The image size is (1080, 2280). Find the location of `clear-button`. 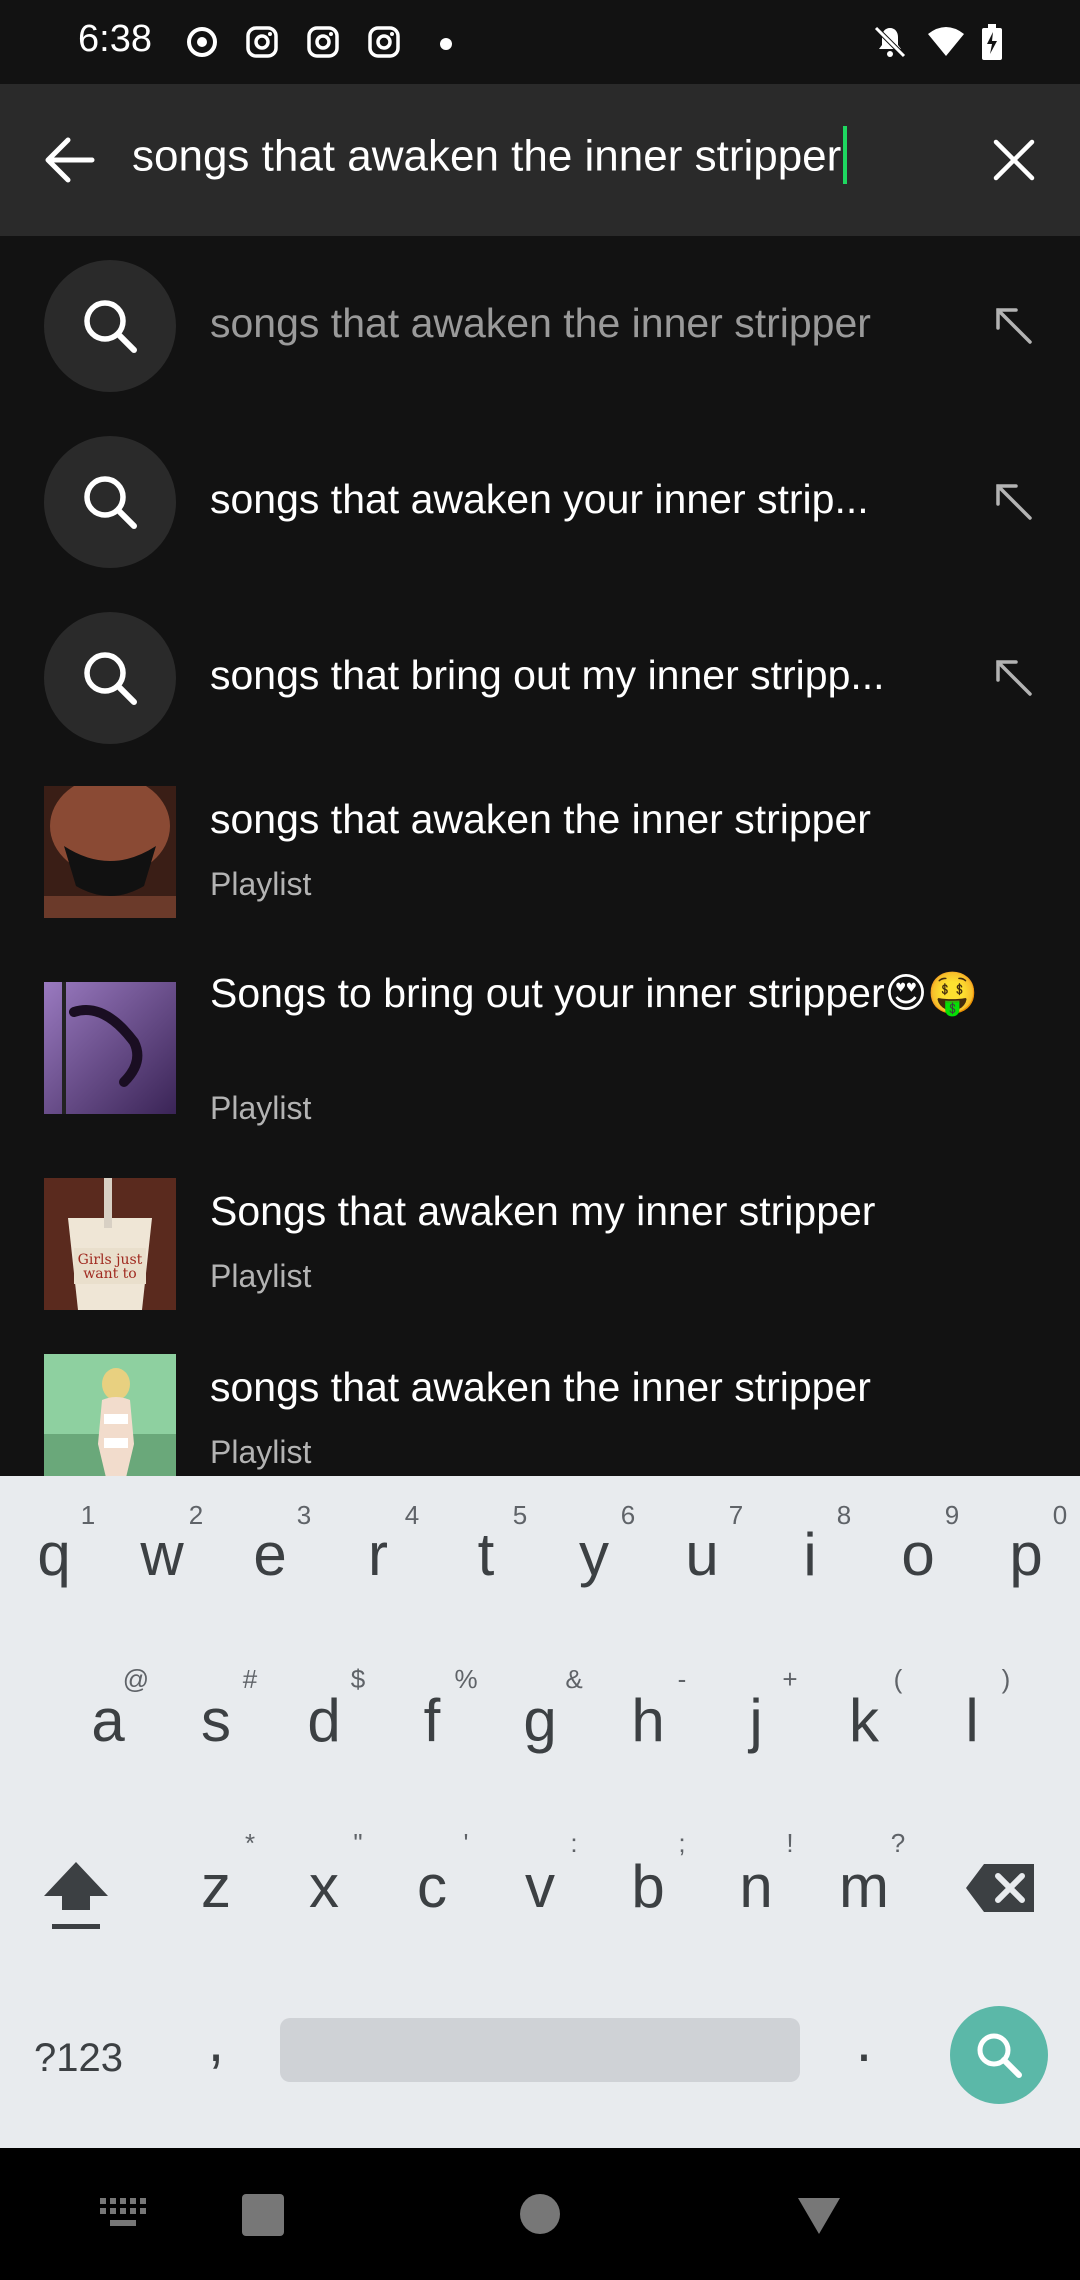

clear-button is located at coordinates (1014, 160).